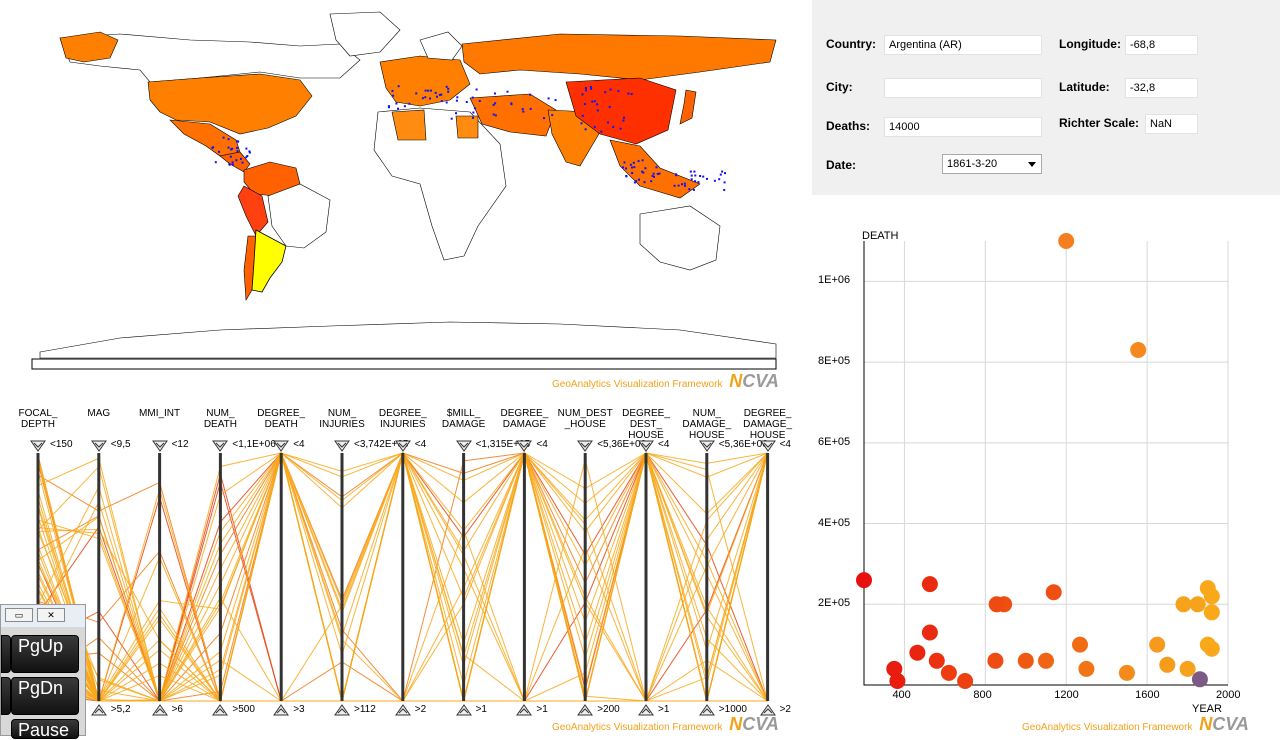 The image size is (1280, 740). What do you see at coordinates (841, 165) in the screenshot?
I see `date-label: Date:` at bounding box center [841, 165].